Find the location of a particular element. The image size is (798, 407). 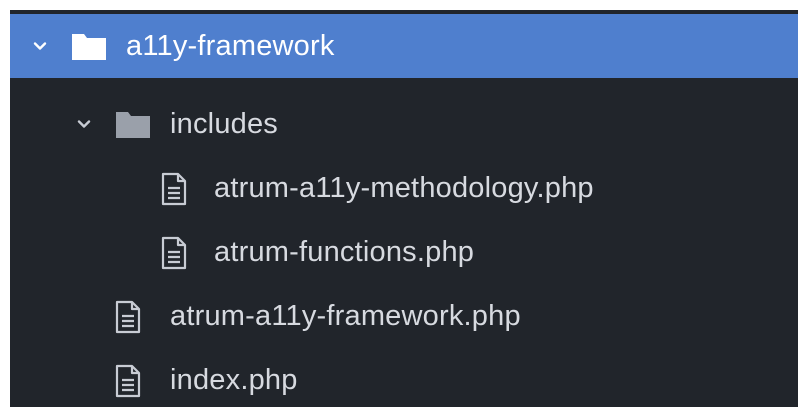

tree-item-label: a11y-framework is located at coordinates (230, 46).